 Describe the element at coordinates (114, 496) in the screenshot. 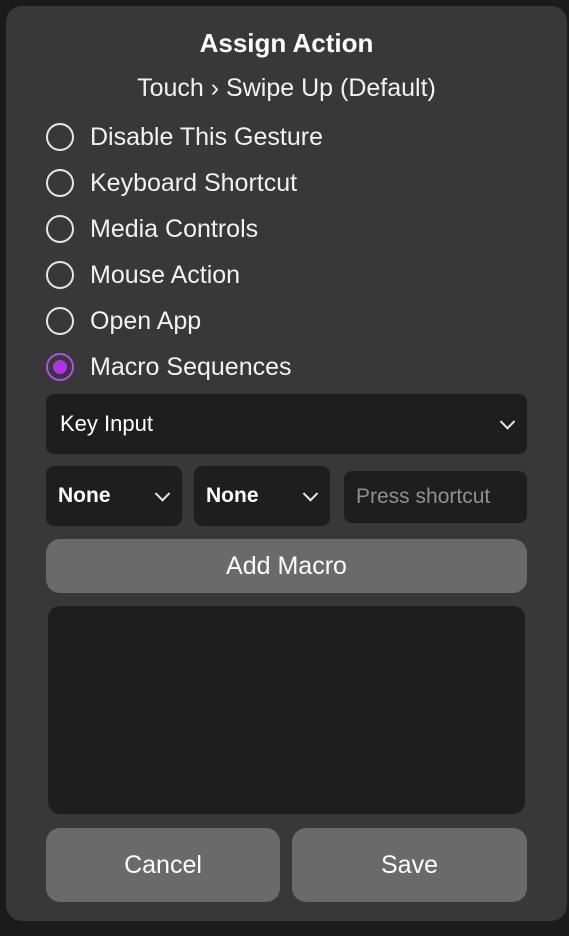

I see `modifier-select-1: None` at that location.